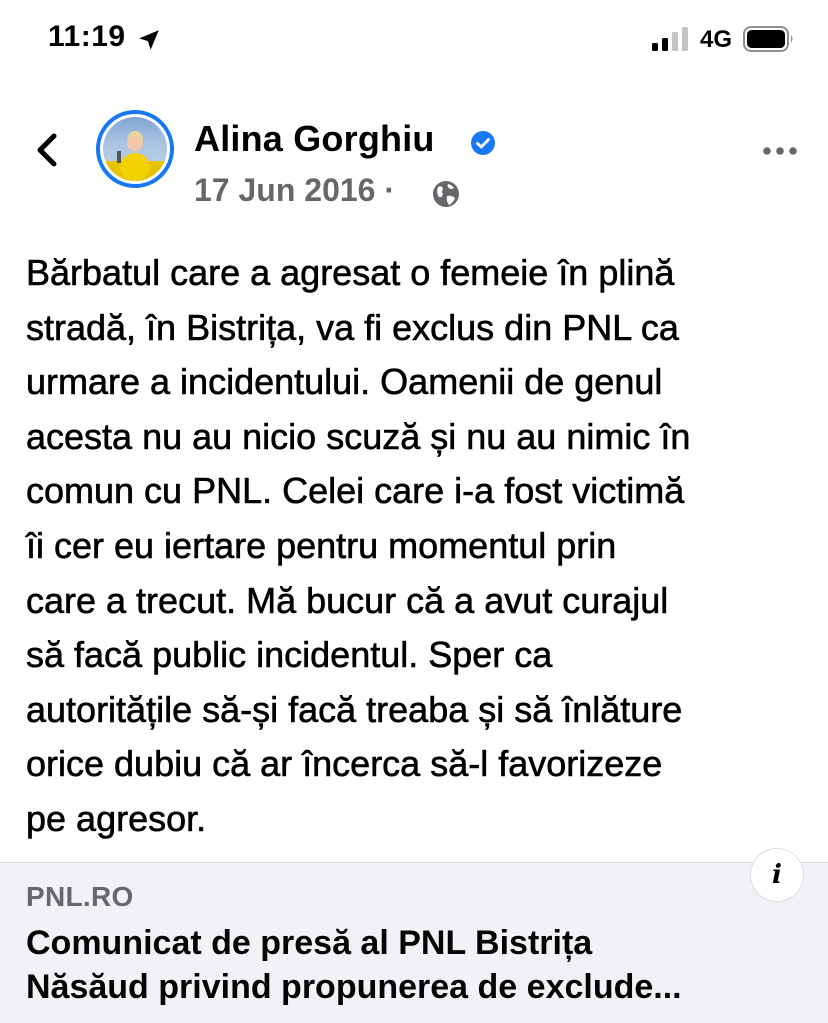  What do you see at coordinates (135, 156) in the screenshot?
I see `person-icon` at bounding box center [135, 156].